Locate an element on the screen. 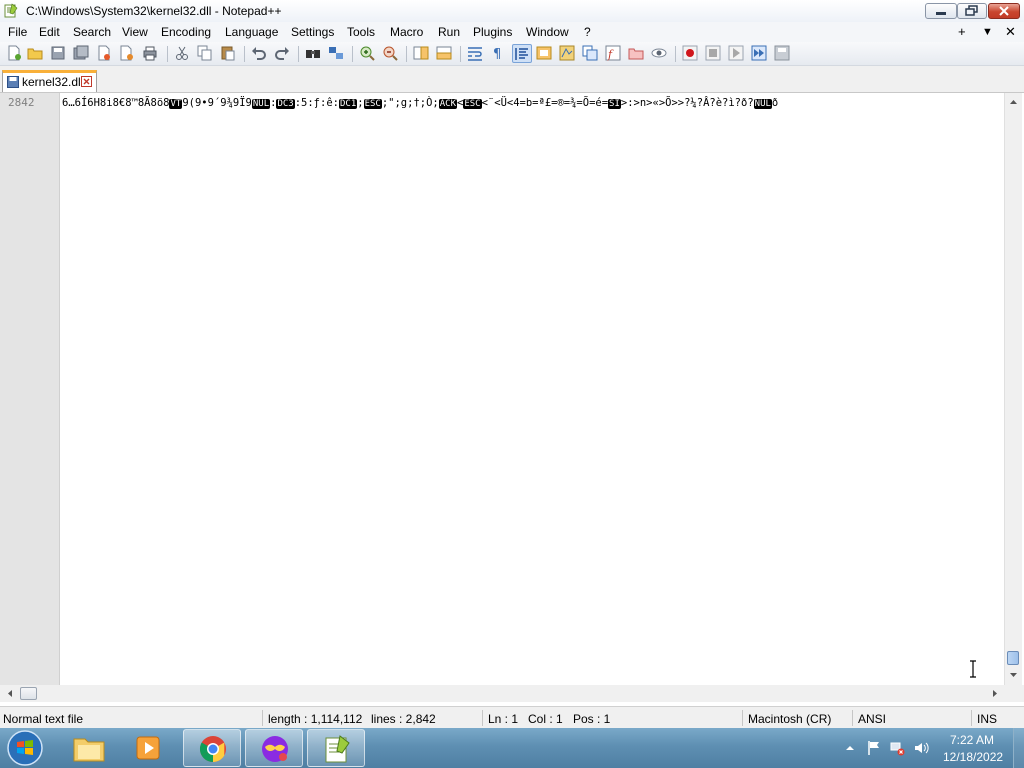 Image resolution: width=1024 pixels, height=768 pixels. horizontal-scroll-thumb is located at coordinates (28, 693).